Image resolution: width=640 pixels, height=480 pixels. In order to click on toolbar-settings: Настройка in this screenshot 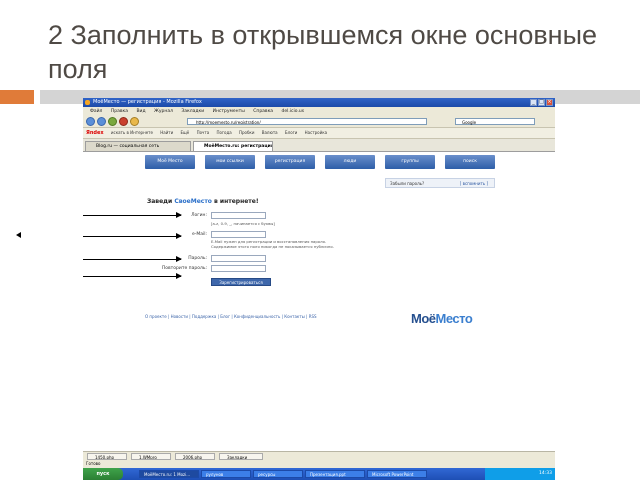, I will do `click(316, 132)`.